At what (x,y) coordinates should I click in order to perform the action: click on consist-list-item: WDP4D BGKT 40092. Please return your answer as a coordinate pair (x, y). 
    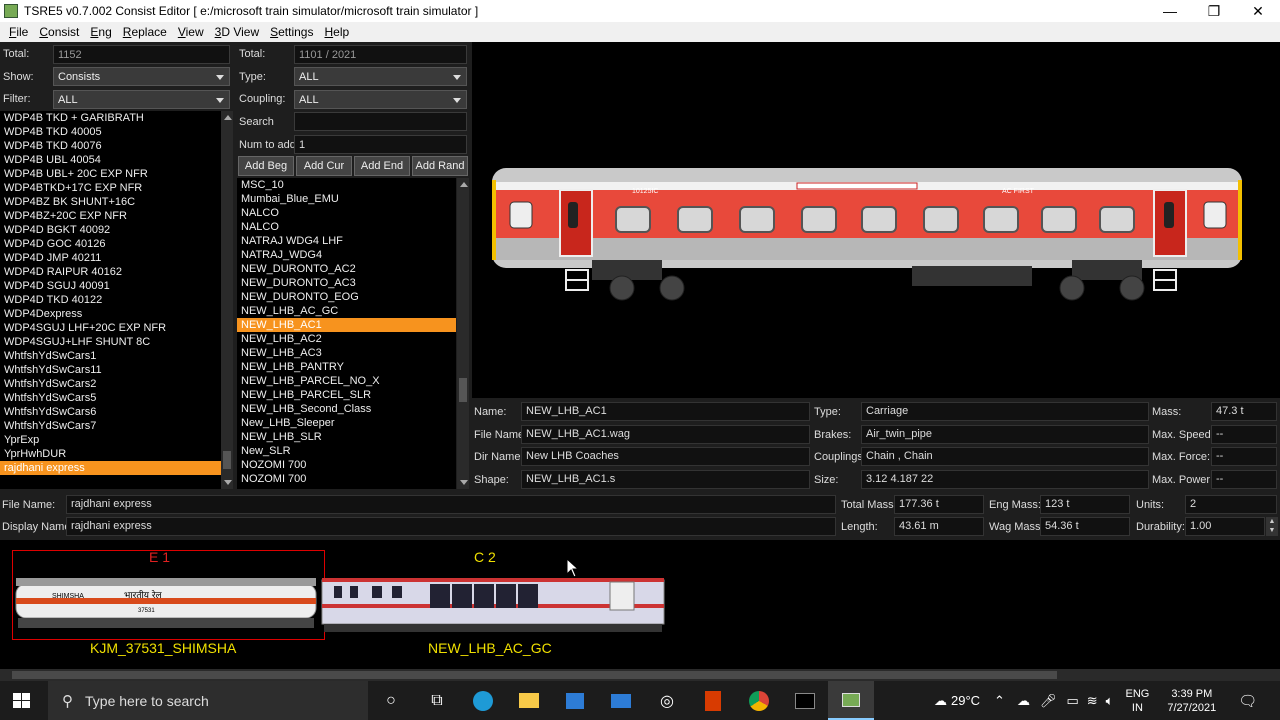
    Looking at the image, I should click on (110, 230).